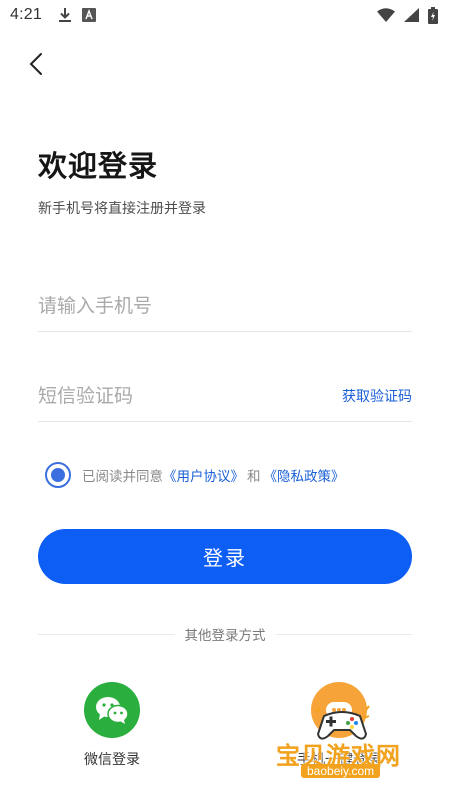 The height and width of the screenshot is (800, 450). I want to click on privacy-policy-link: 《隐私政策》, so click(304, 475).